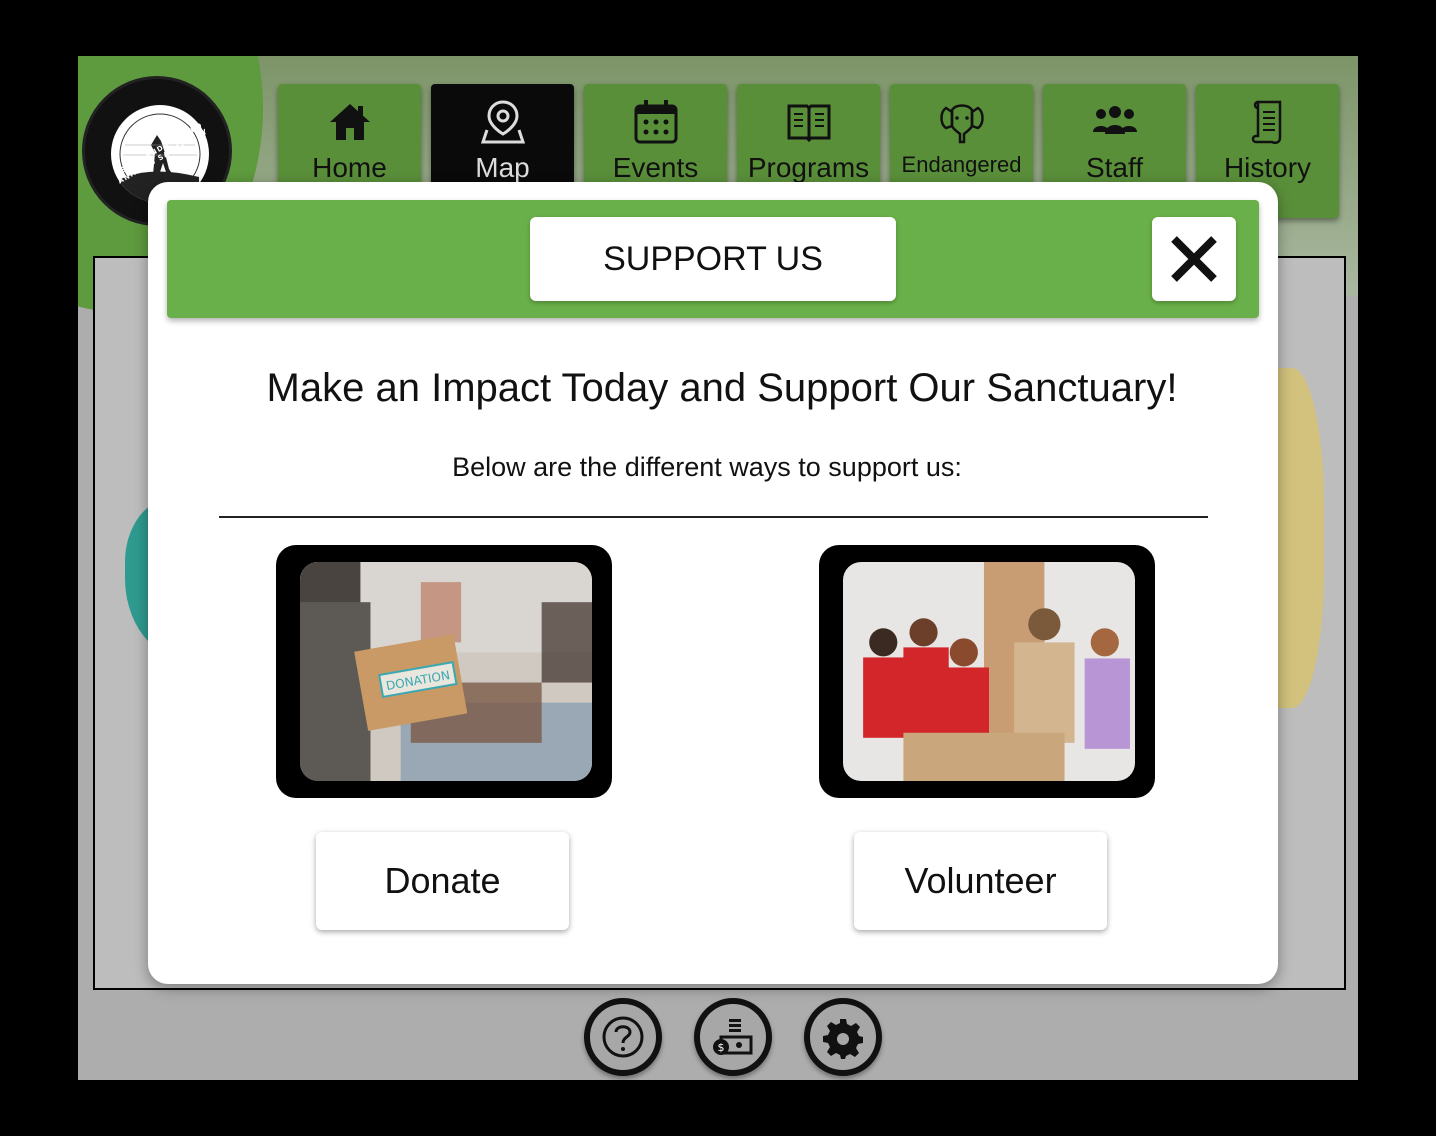 This screenshot has height=1136, width=1436. What do you see at coordinates (349, 167) in the screenshot?
I see `tab-home-label: Home` at bounding box center [349, 167].